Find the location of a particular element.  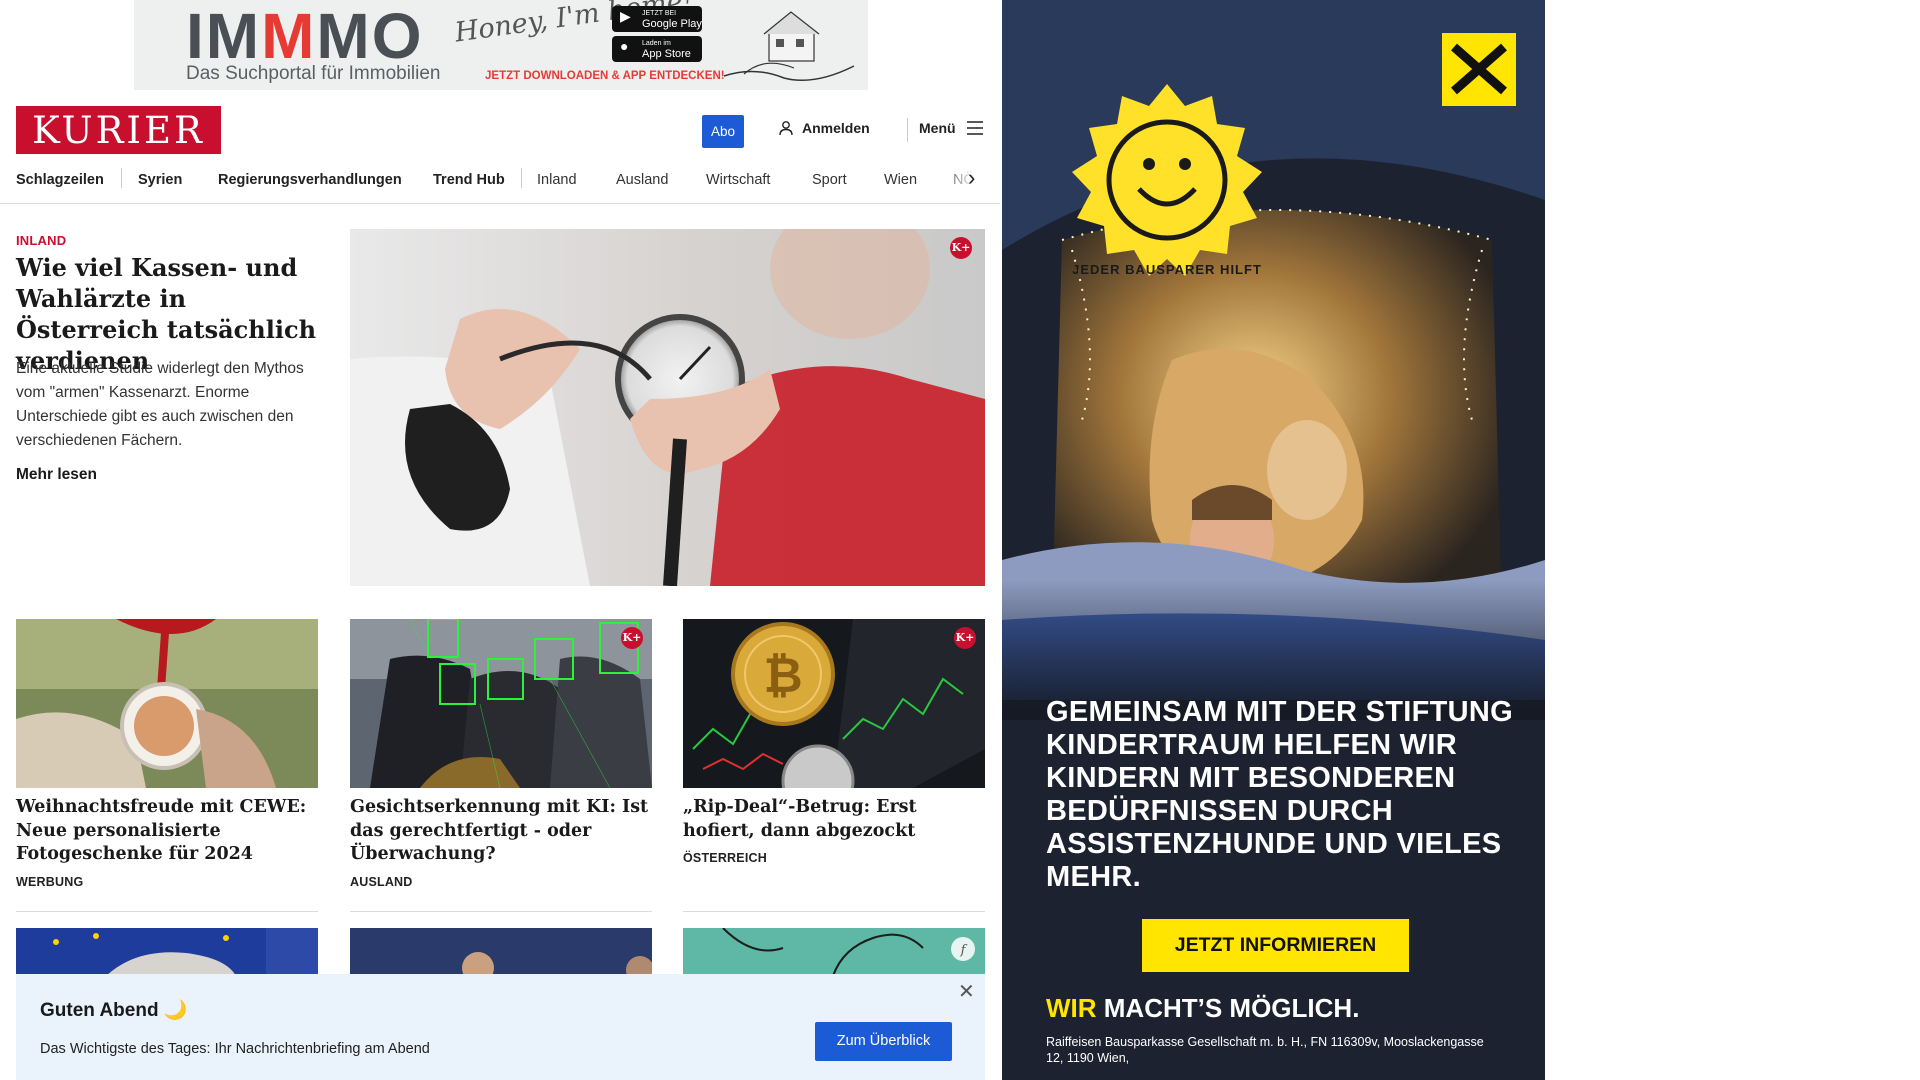

ad-slogan: WIR MACHT’S MÖGLICH. is located at coordinates (1203, 1008).